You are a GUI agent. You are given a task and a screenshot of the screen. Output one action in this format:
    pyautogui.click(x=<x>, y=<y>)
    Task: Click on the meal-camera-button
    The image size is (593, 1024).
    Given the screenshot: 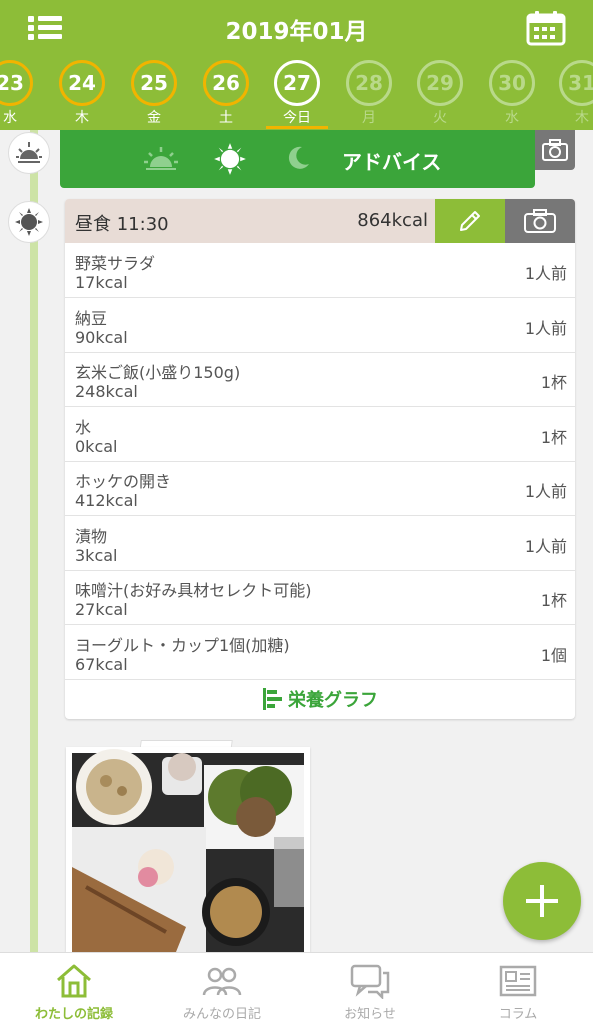 What is the action you would take?
    pyautogui.click(x=540, y=221)
    